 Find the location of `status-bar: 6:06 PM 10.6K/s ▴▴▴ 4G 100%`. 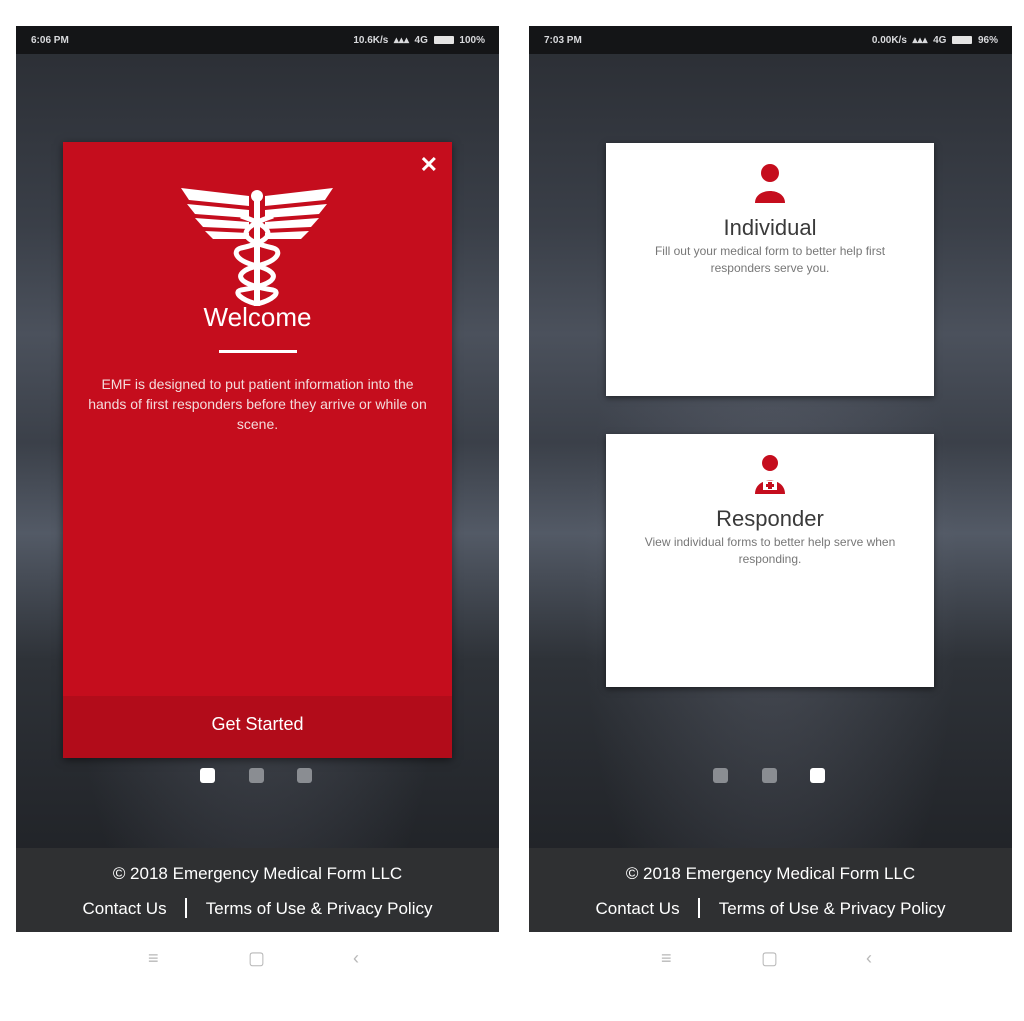

status-bar: 6:06 PM 10.6K/s ▴▴▴ 4G 100% is located at coordinates (257, 40).